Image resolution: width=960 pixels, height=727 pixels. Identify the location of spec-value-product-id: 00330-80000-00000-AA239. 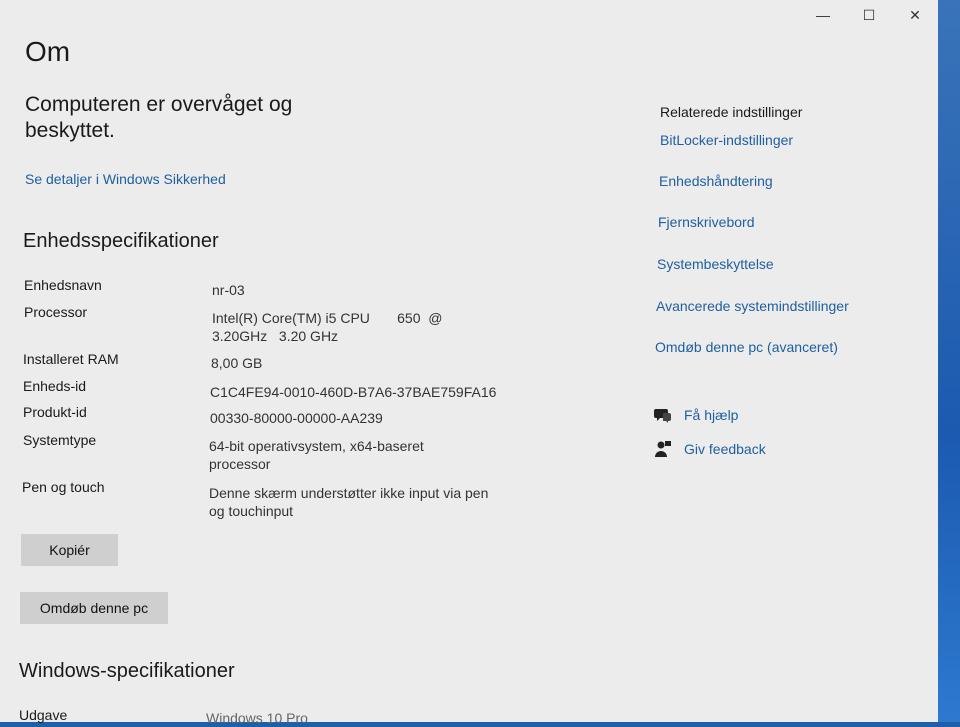
(296, 418).